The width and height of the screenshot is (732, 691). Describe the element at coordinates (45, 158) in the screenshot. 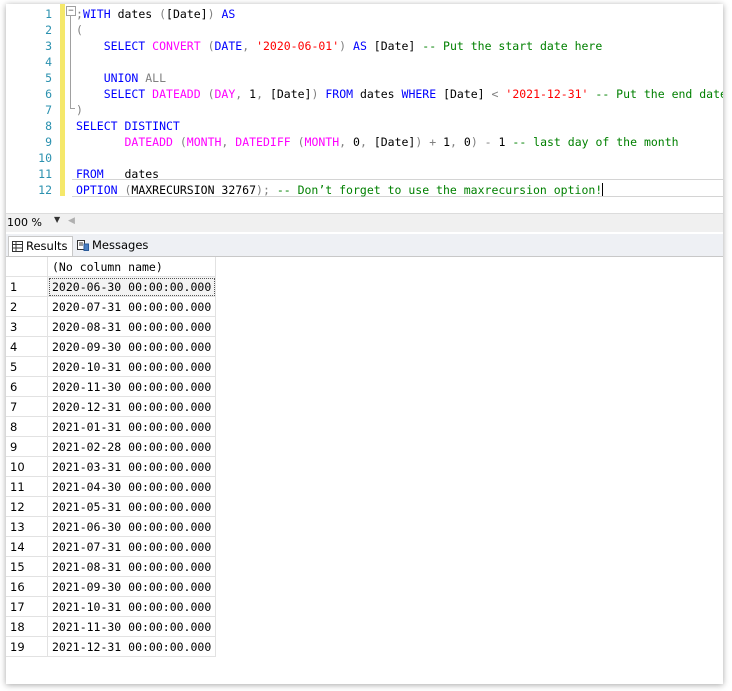

I see `line-number: 10` at that location.